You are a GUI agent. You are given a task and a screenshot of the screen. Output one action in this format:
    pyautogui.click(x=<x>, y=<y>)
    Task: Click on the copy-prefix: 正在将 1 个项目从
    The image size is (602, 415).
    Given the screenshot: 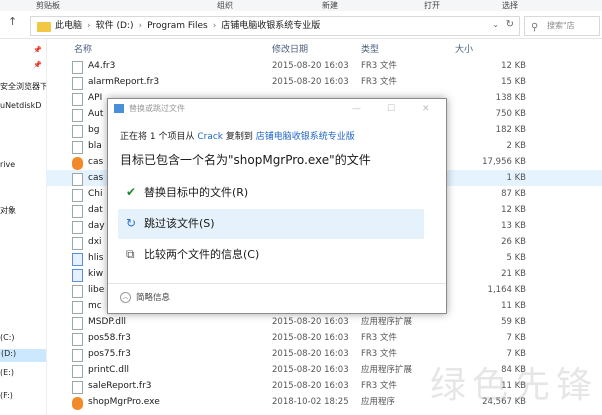 What is the action you would take?
    pyautogui.click(x=157, y=137)
    